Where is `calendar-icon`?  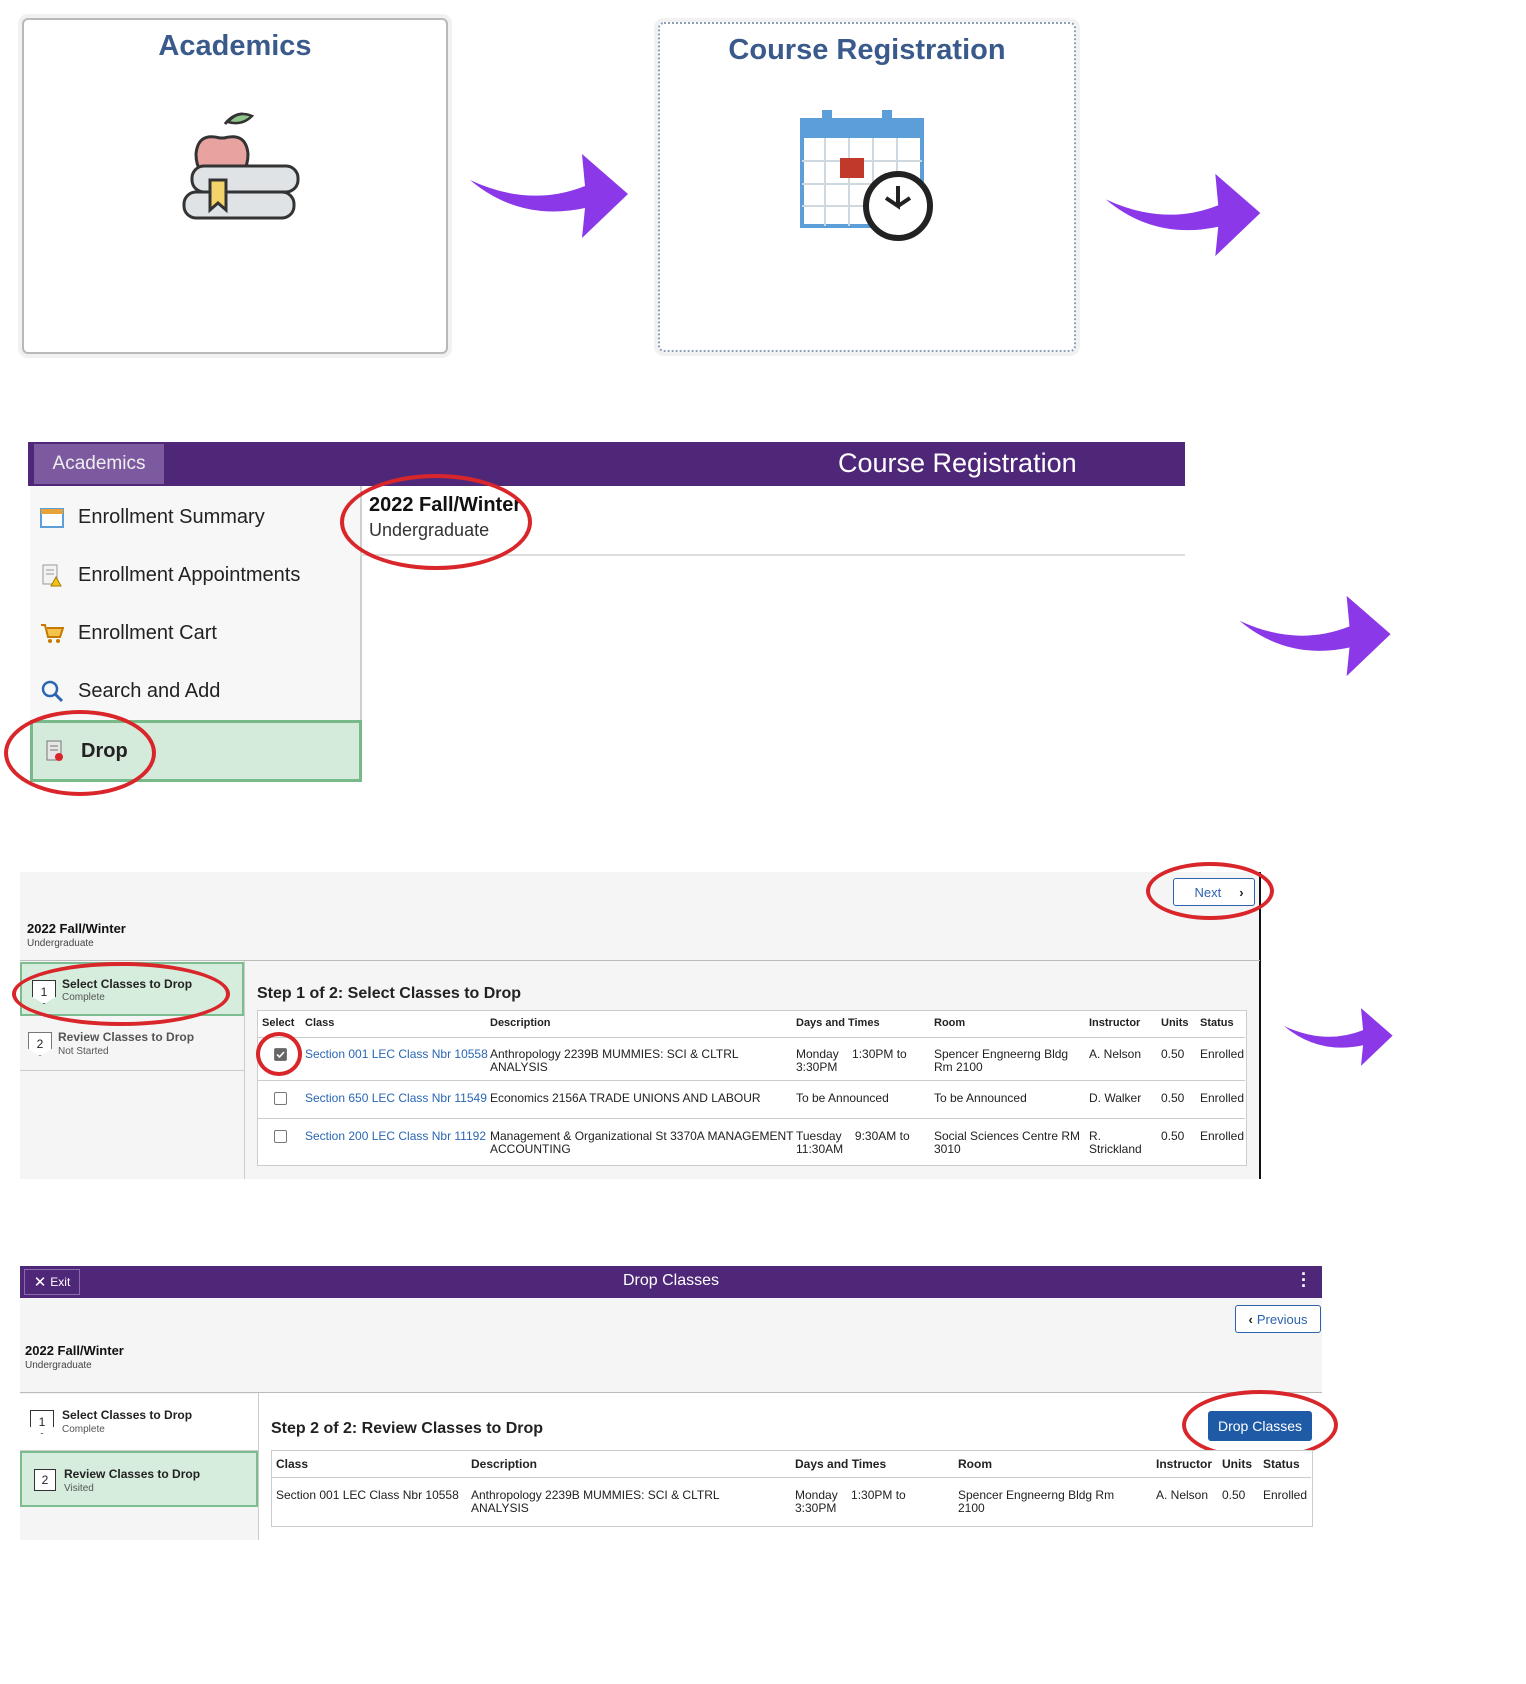
calendar-icon is located at coordinates (52, 517).